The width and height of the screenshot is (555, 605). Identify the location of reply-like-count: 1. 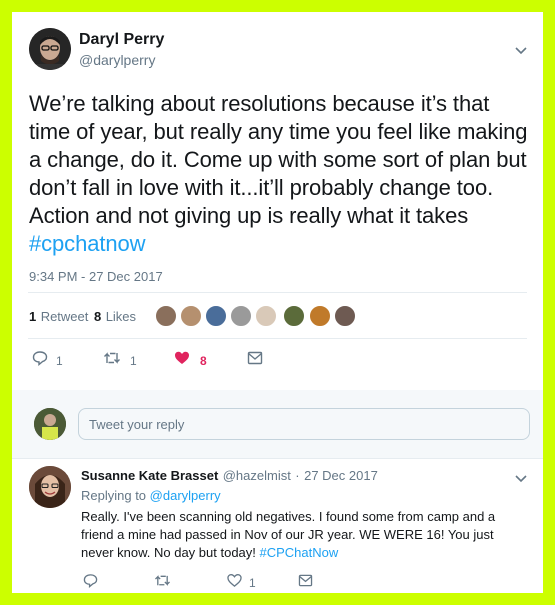
(252, 583).